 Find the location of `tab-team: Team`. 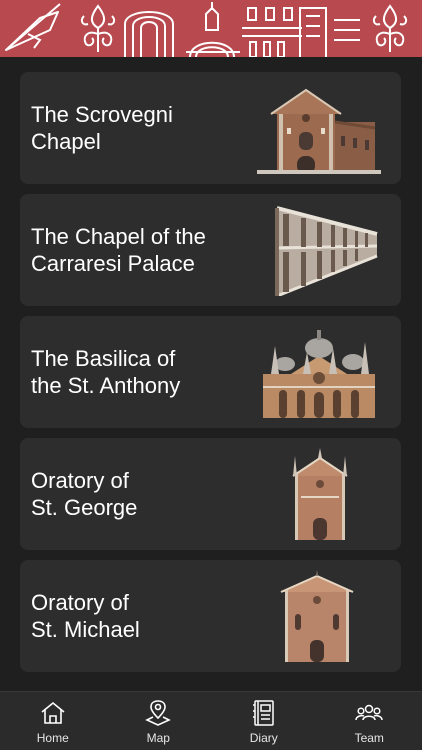

tab-team: Team is located at coordinates (369, 721).